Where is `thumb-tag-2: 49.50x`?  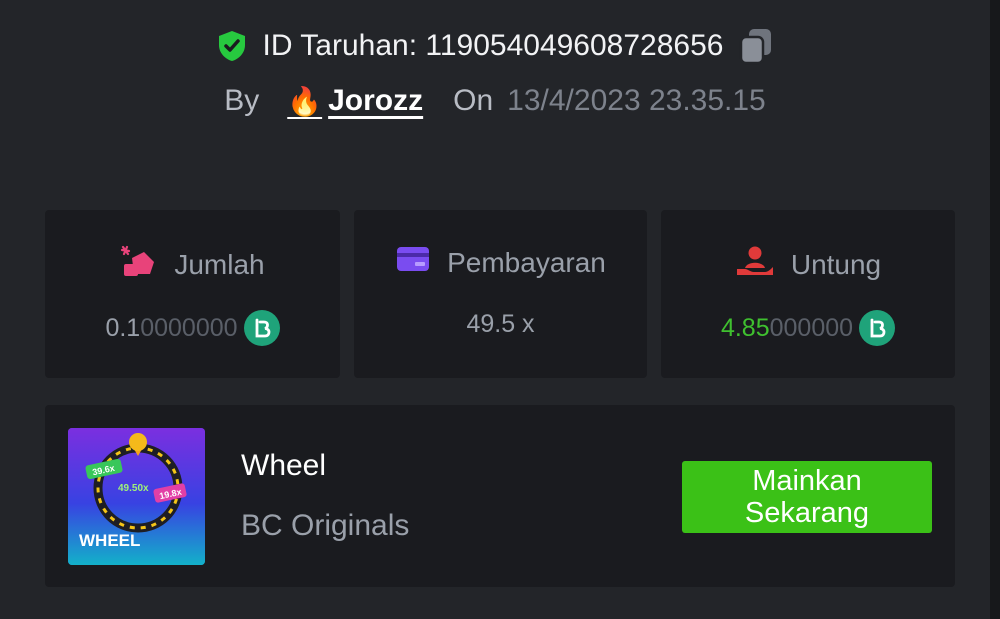
thumb-tag-2: 49.50x is located at coordinates (133, 488).